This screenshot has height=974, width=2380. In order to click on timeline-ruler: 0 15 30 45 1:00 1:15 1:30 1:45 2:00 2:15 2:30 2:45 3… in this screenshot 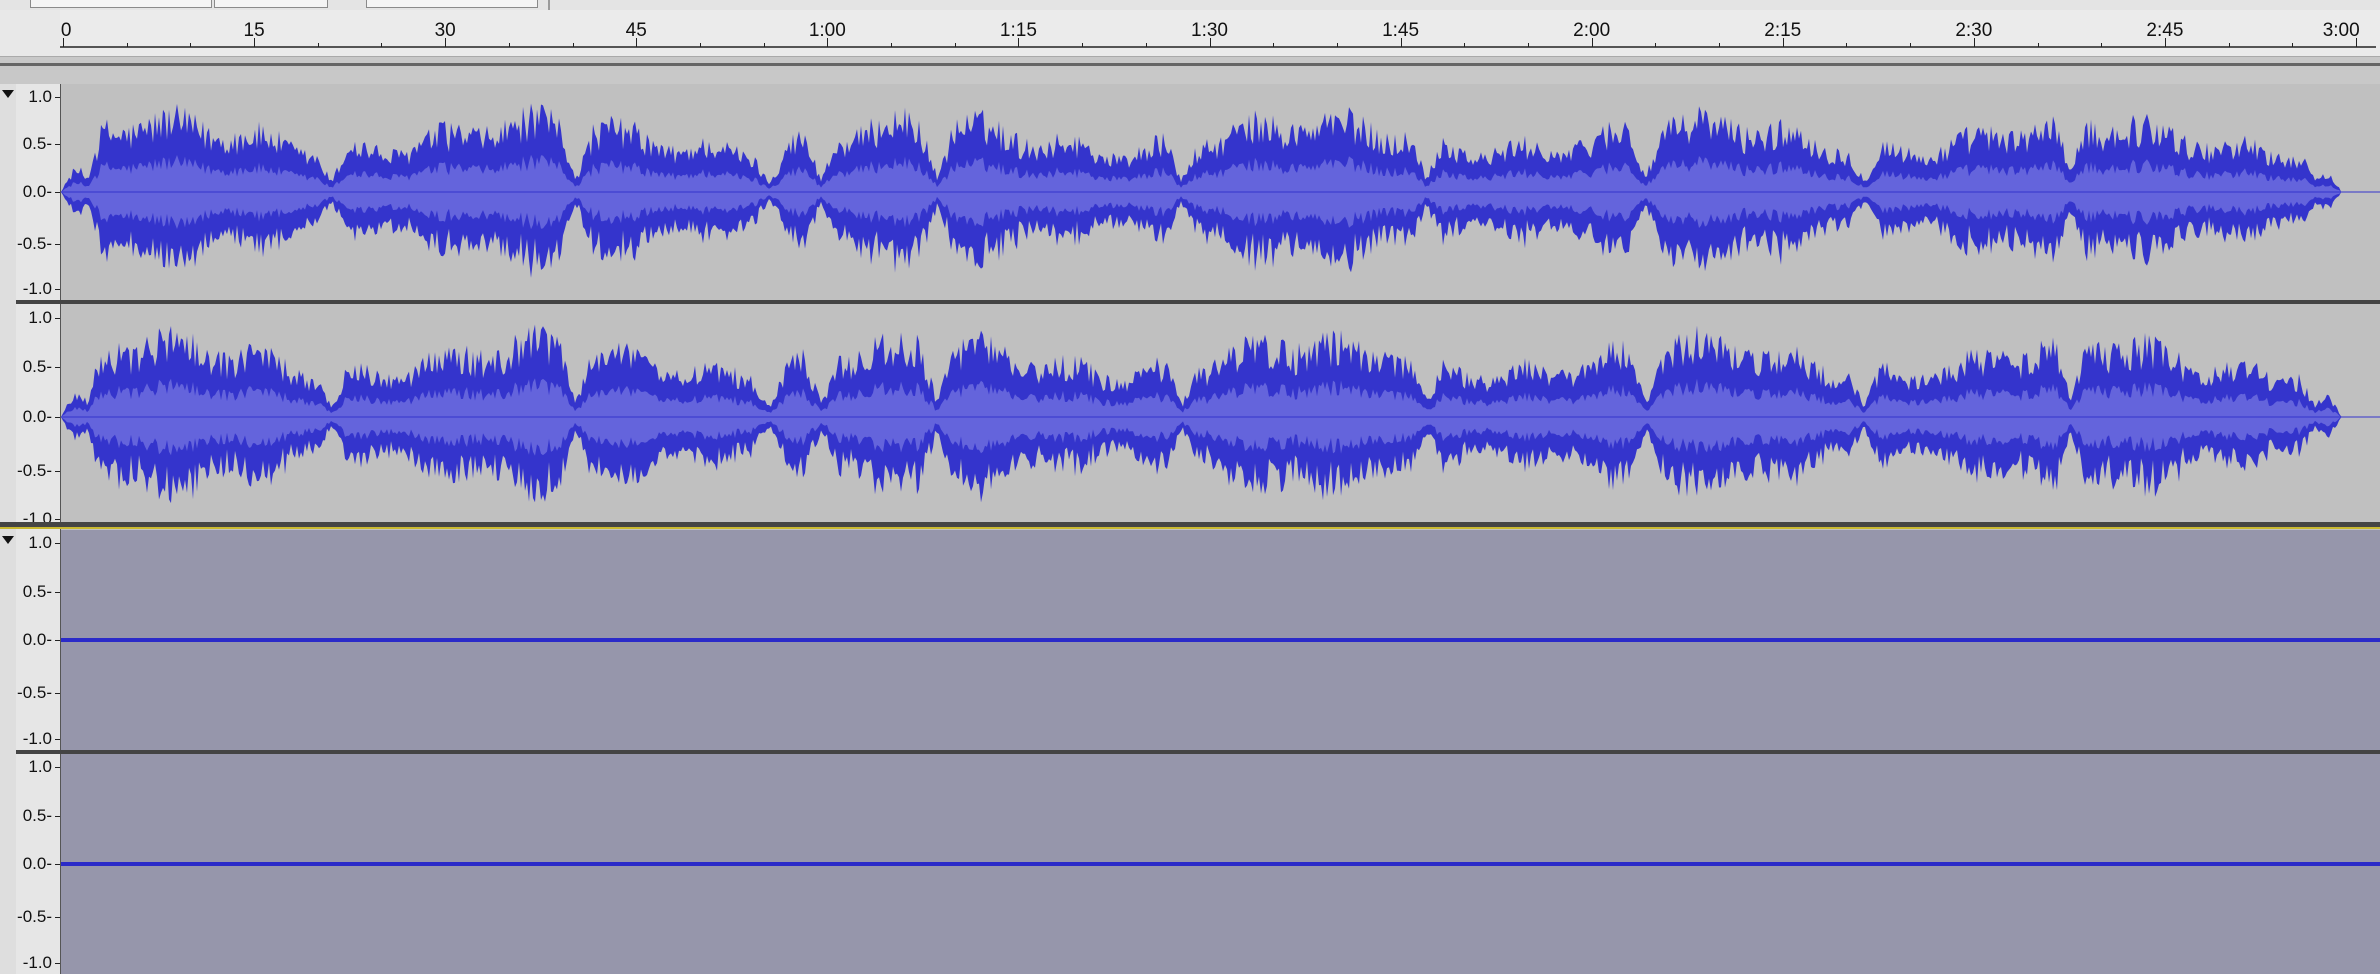, I will do `click(1190, 38)`.